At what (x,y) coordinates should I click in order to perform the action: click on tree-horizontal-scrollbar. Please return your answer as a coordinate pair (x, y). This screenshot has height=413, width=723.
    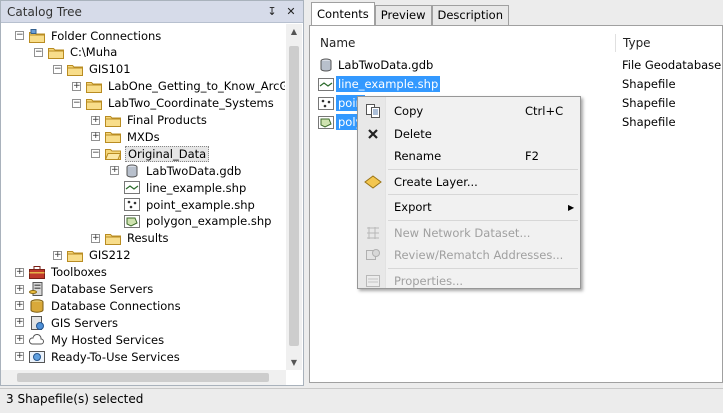
    Looking at the image, I should click on (143, 377).